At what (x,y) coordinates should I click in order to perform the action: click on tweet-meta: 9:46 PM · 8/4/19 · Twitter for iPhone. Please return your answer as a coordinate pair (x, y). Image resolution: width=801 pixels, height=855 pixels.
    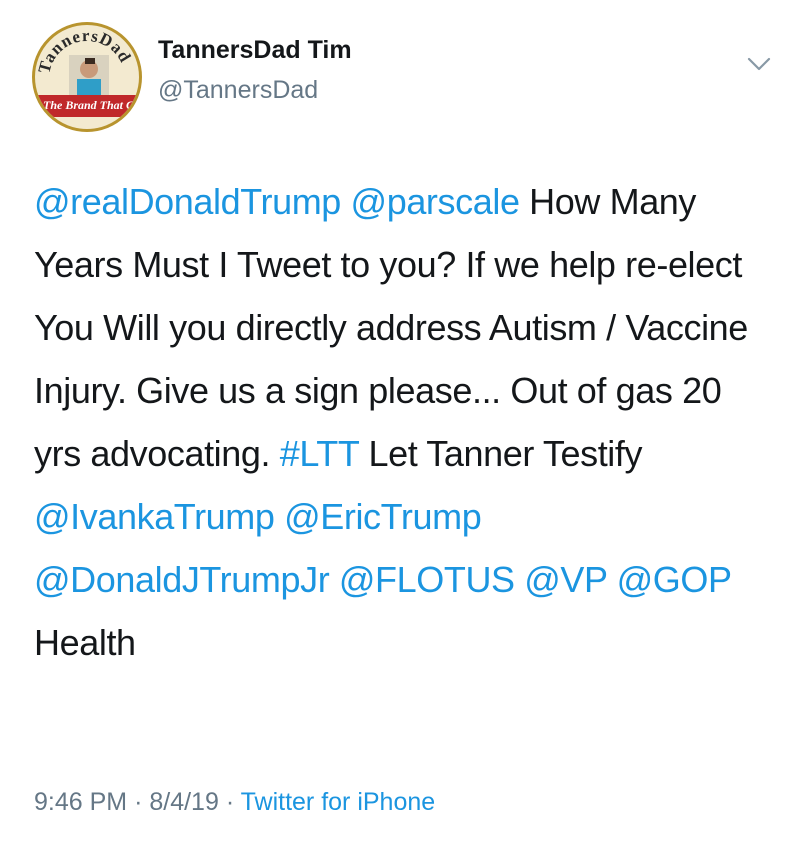
    Looking at the image, I should click on (234, 802).